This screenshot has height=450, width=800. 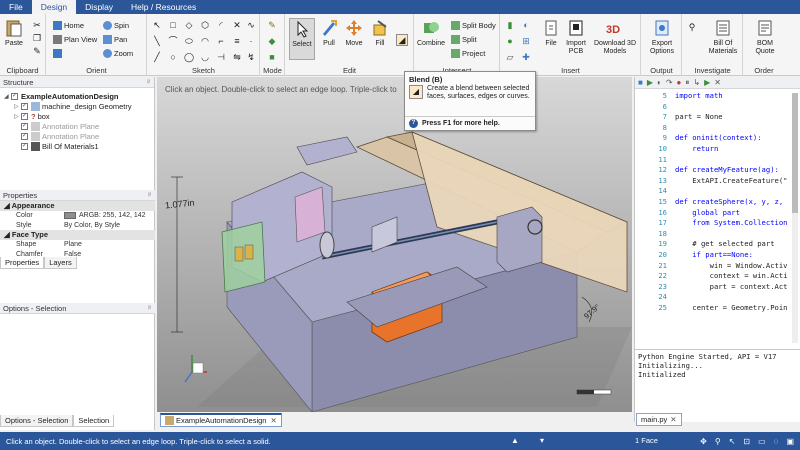 What do you see at coordinates (659, 419) in the screenshot?
I see `file-tab-main-py: main.py ✕` at bounding box center [659, 419].